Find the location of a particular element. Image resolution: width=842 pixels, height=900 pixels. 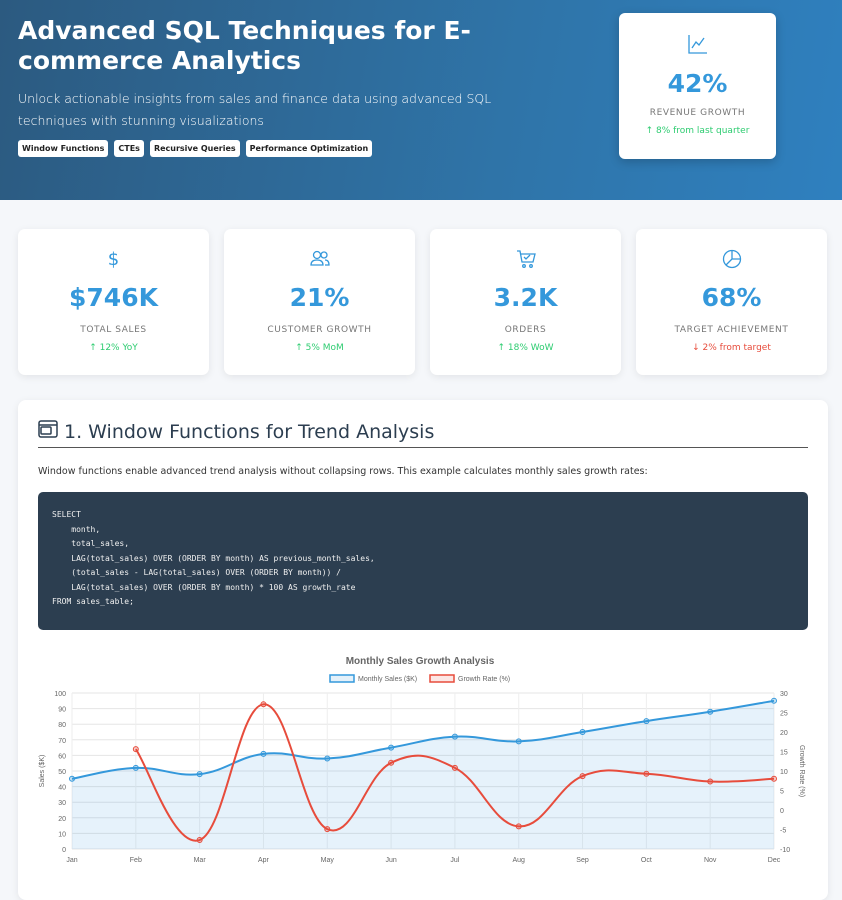

stat-label: TARGET ACHIEVEMENT is located at coordinates (731, 330).